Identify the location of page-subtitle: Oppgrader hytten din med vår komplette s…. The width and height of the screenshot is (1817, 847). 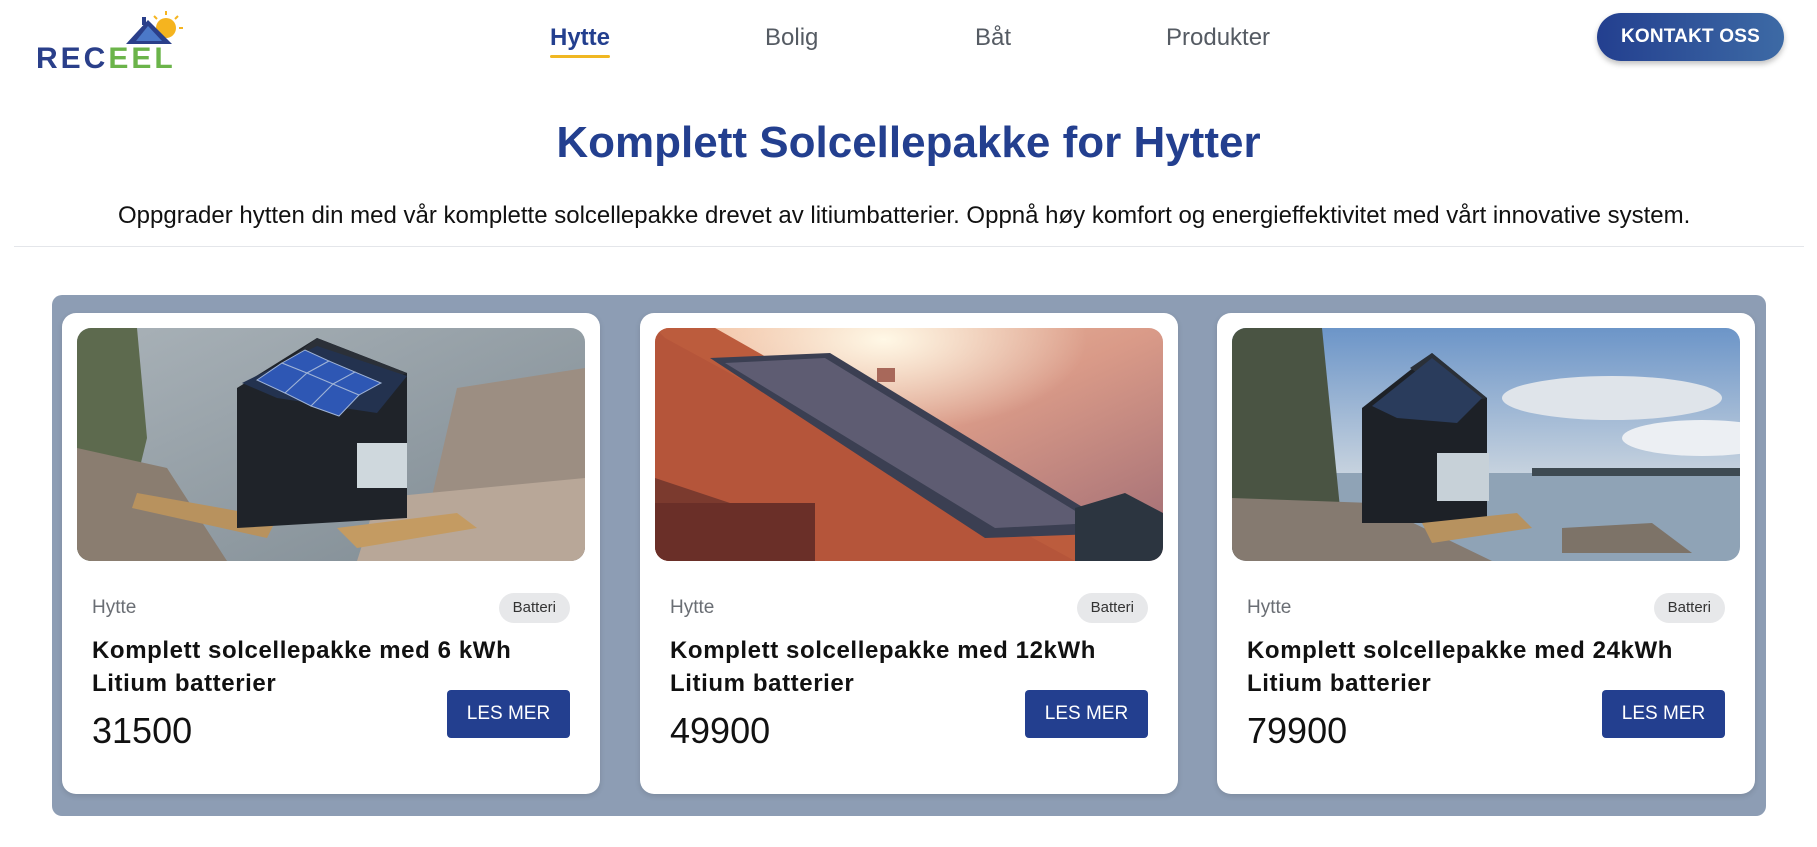
(904, 215).